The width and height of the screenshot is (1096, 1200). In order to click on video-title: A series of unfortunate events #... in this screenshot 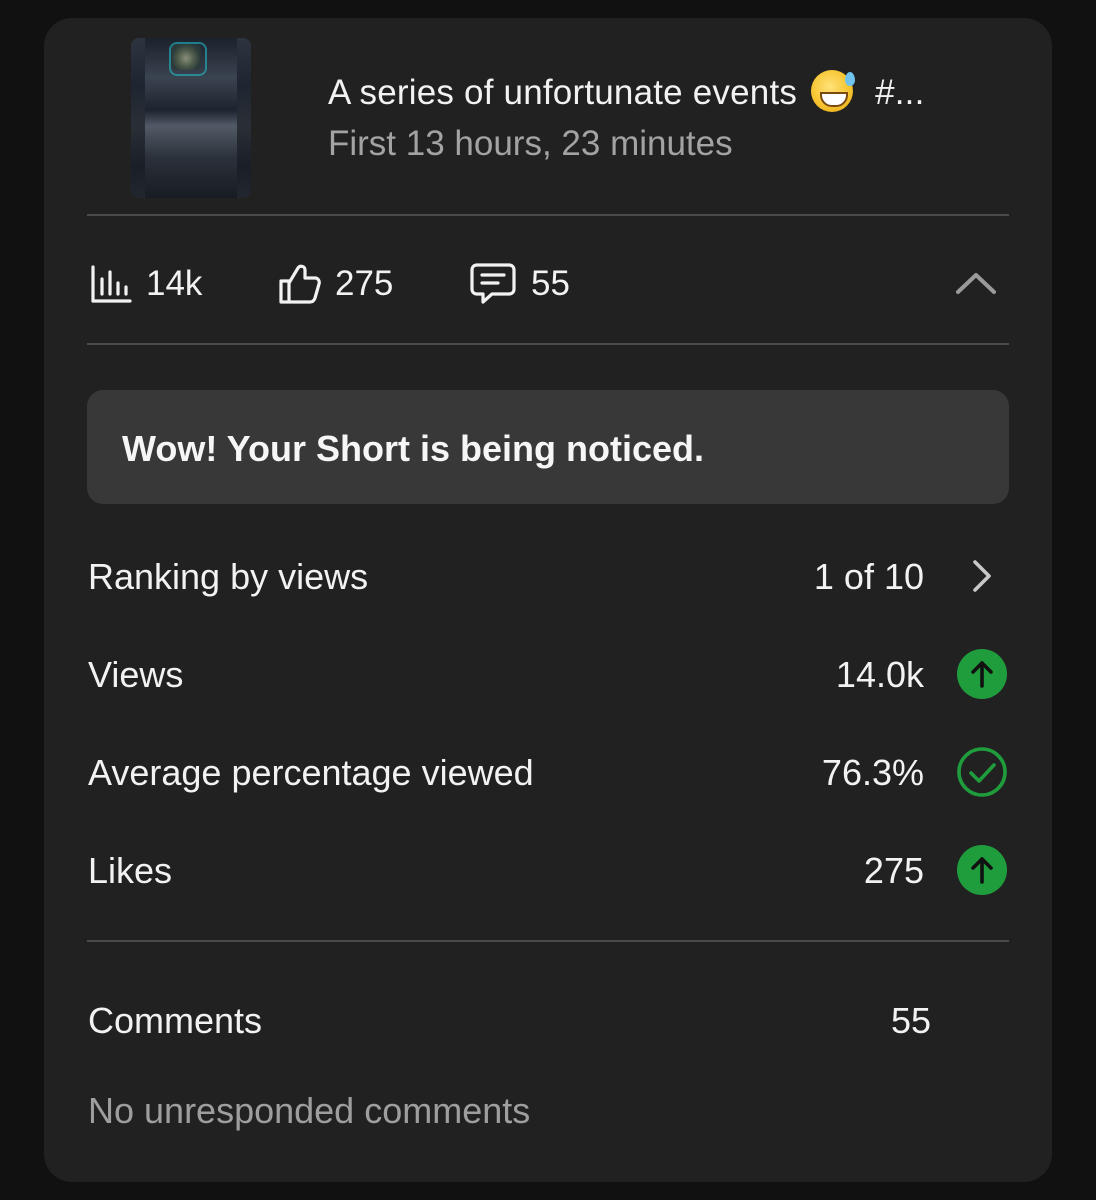, I will do `click(626, 91)`.